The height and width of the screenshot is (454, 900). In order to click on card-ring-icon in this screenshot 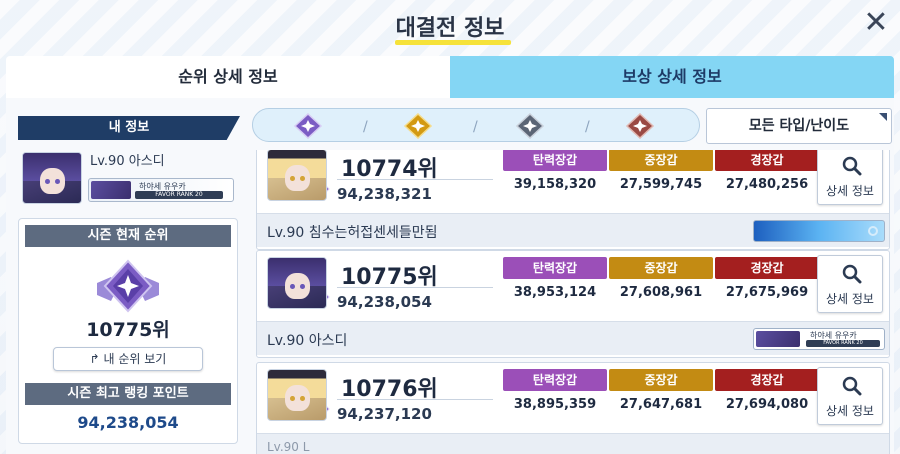, I will do `click(873, 231)`.